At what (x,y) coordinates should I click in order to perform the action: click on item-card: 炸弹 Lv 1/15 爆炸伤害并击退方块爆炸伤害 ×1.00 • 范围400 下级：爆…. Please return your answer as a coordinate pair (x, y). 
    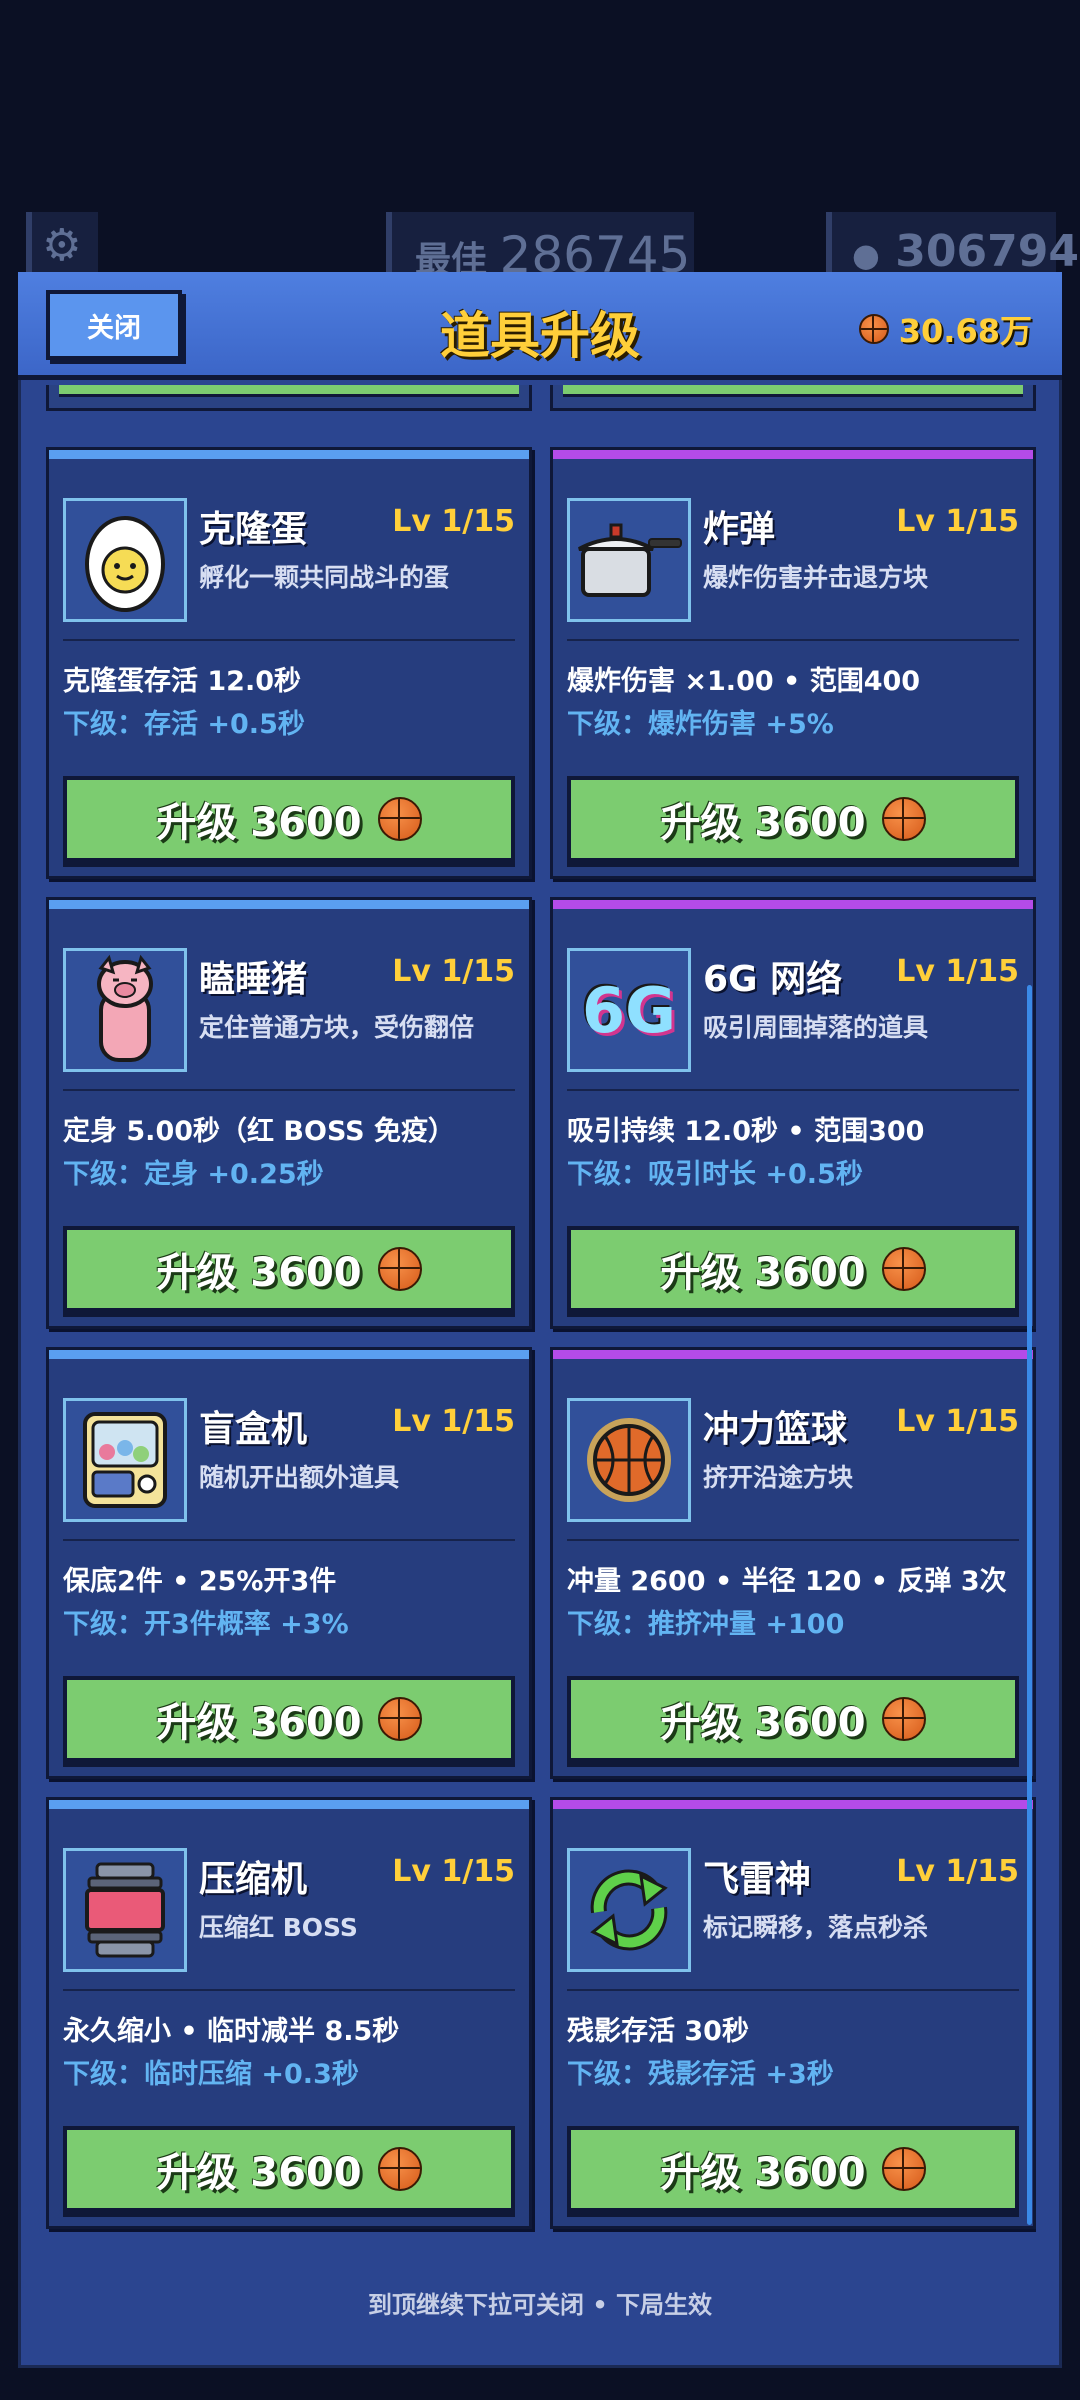
    Looking at the image, I should click on (793, 663).